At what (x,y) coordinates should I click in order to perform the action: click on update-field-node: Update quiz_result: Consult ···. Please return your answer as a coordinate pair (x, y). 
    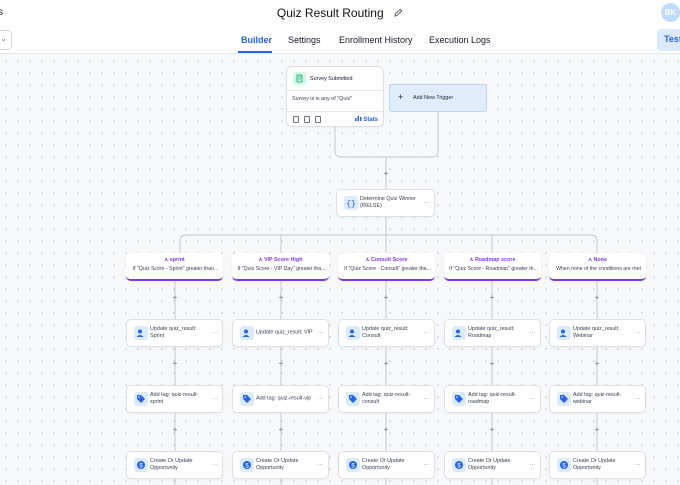
    Looking at the image, I should click on (386, 333).